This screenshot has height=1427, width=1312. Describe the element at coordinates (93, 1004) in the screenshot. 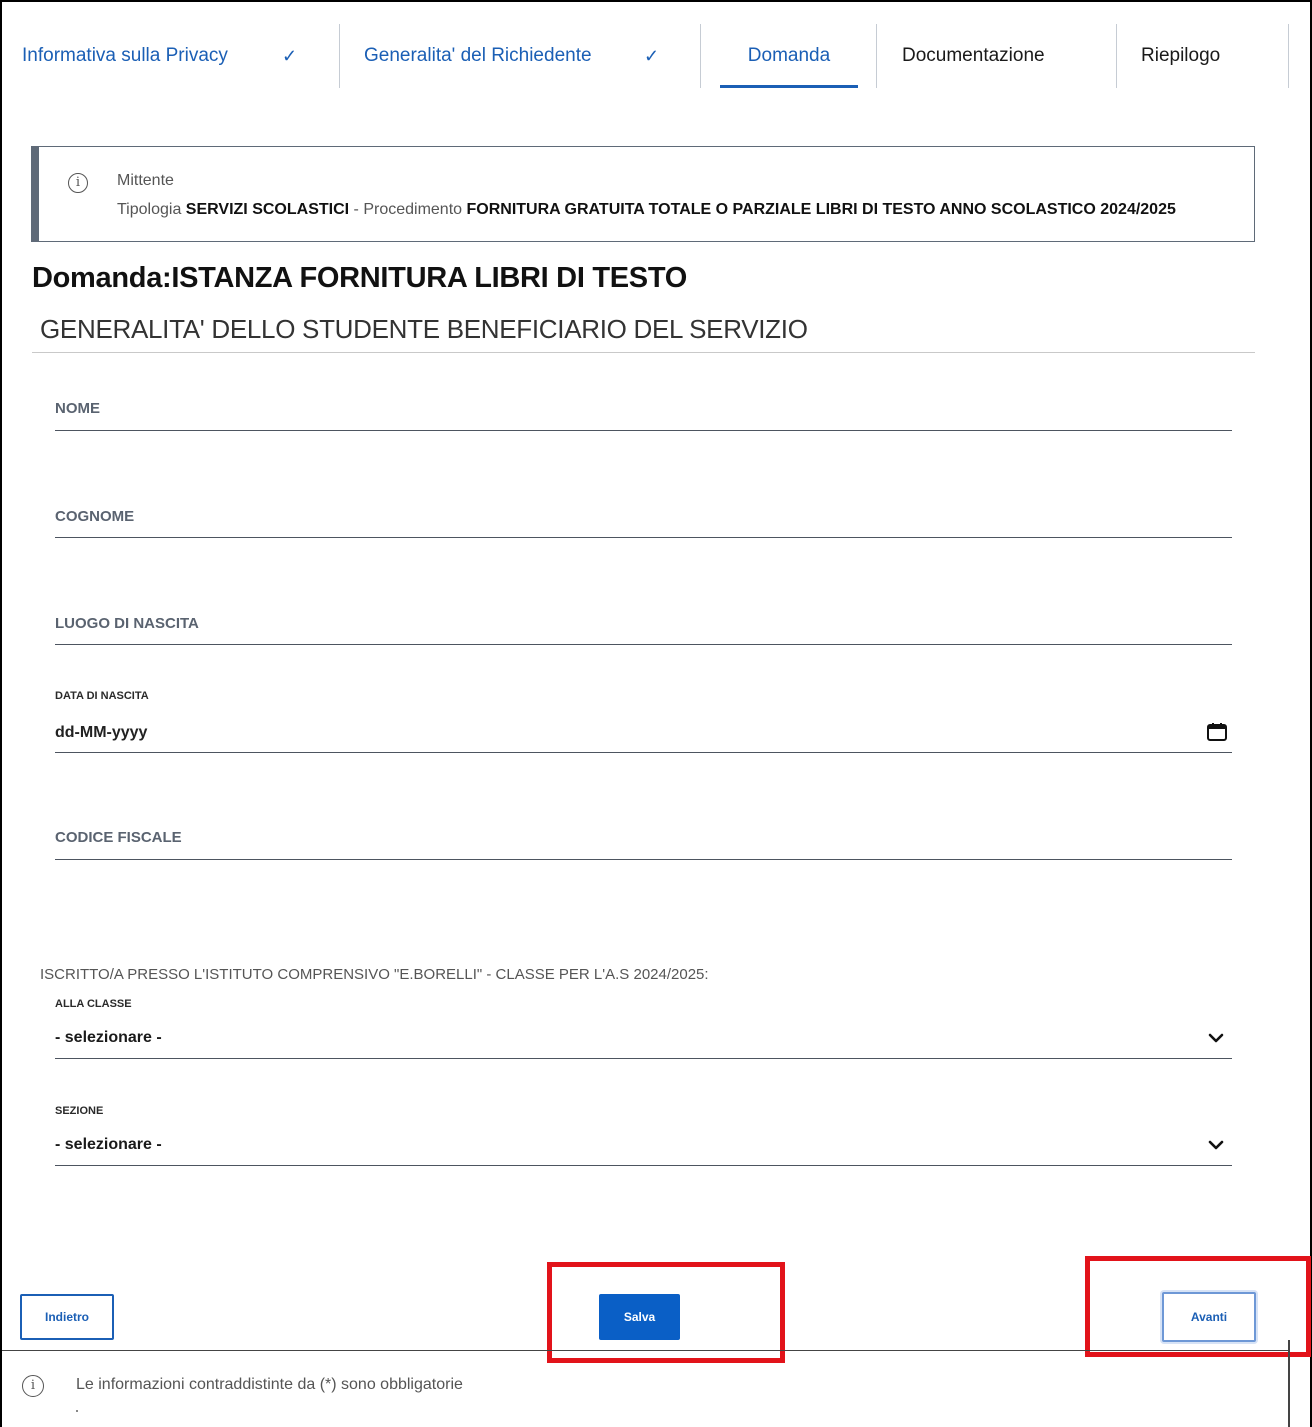

I see `classe-label: ALLA CLASSE` at that location.